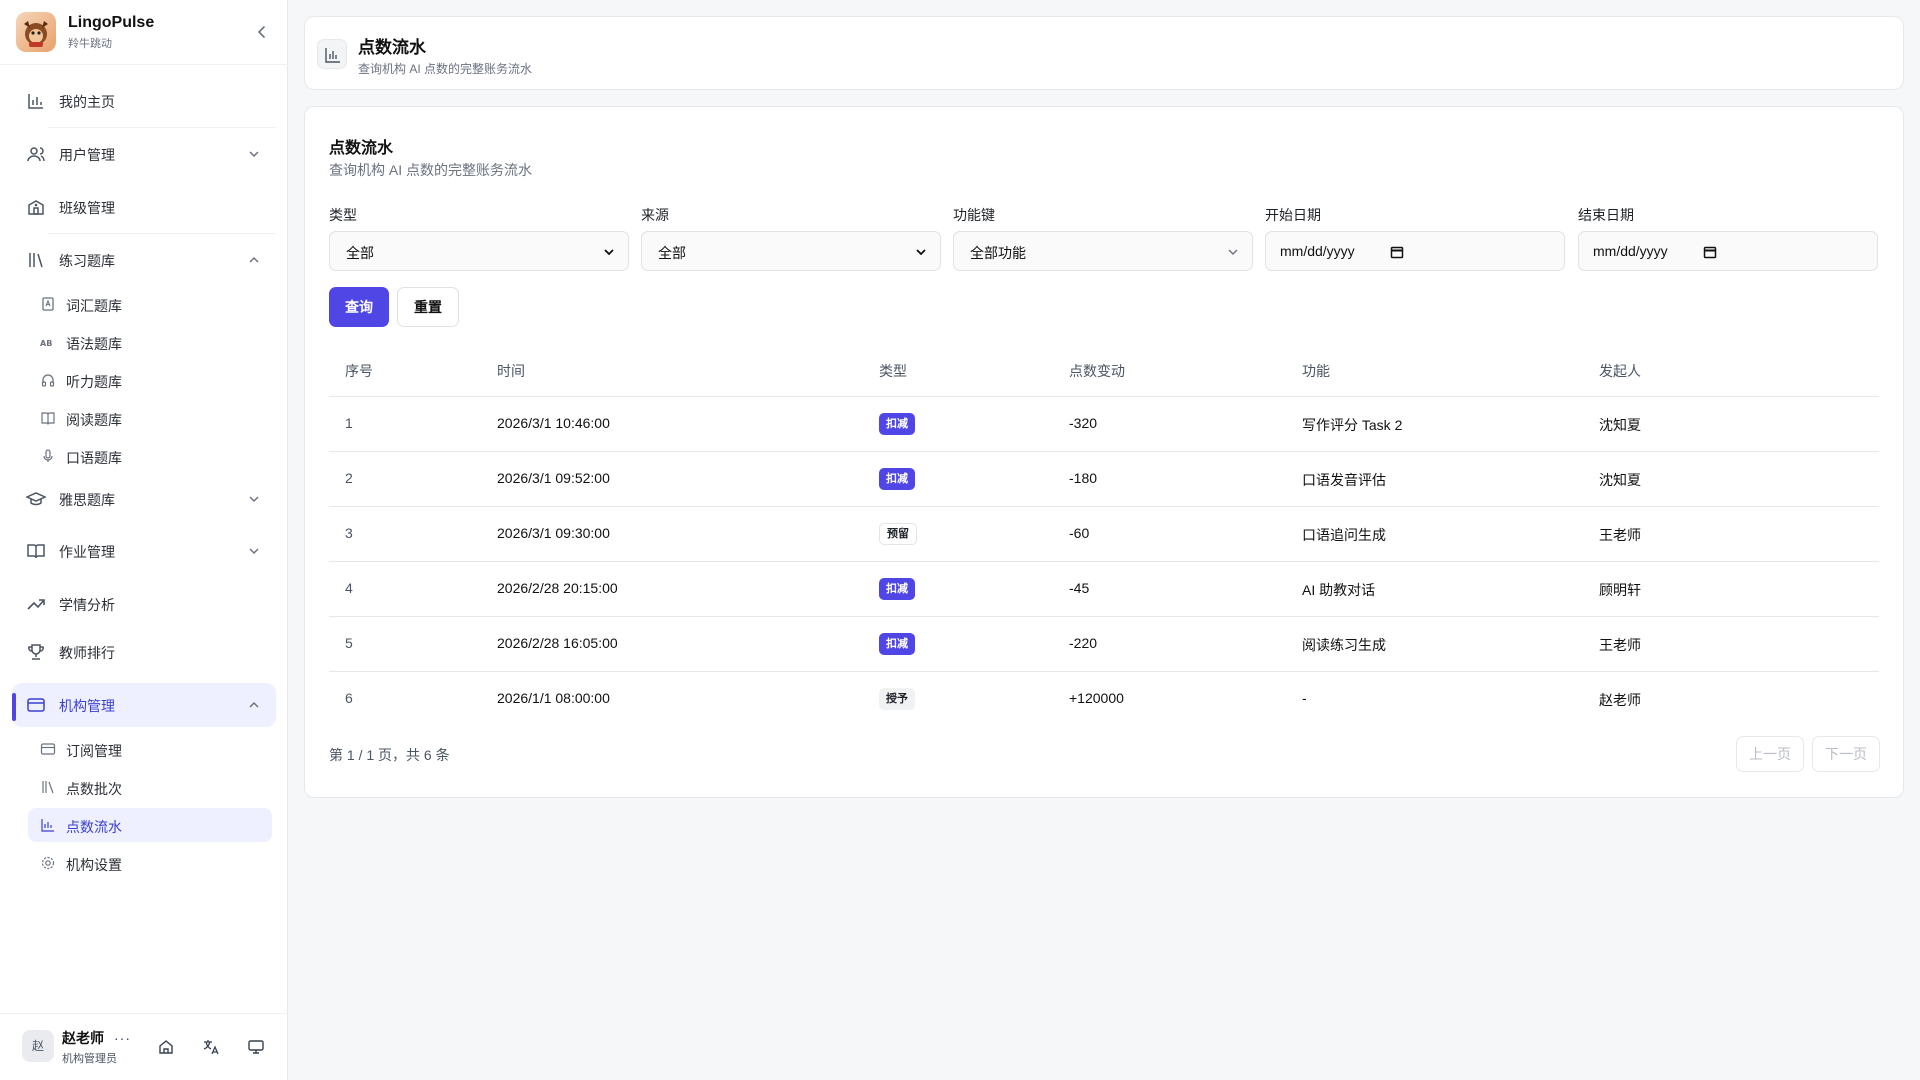 This screenshot has width=1920, height=1080. What do you see at coordinates (1352, 425) in the screenshot?
I see `cell-feature: 写作评分 Task 2` at bounding box center [1352, 425].